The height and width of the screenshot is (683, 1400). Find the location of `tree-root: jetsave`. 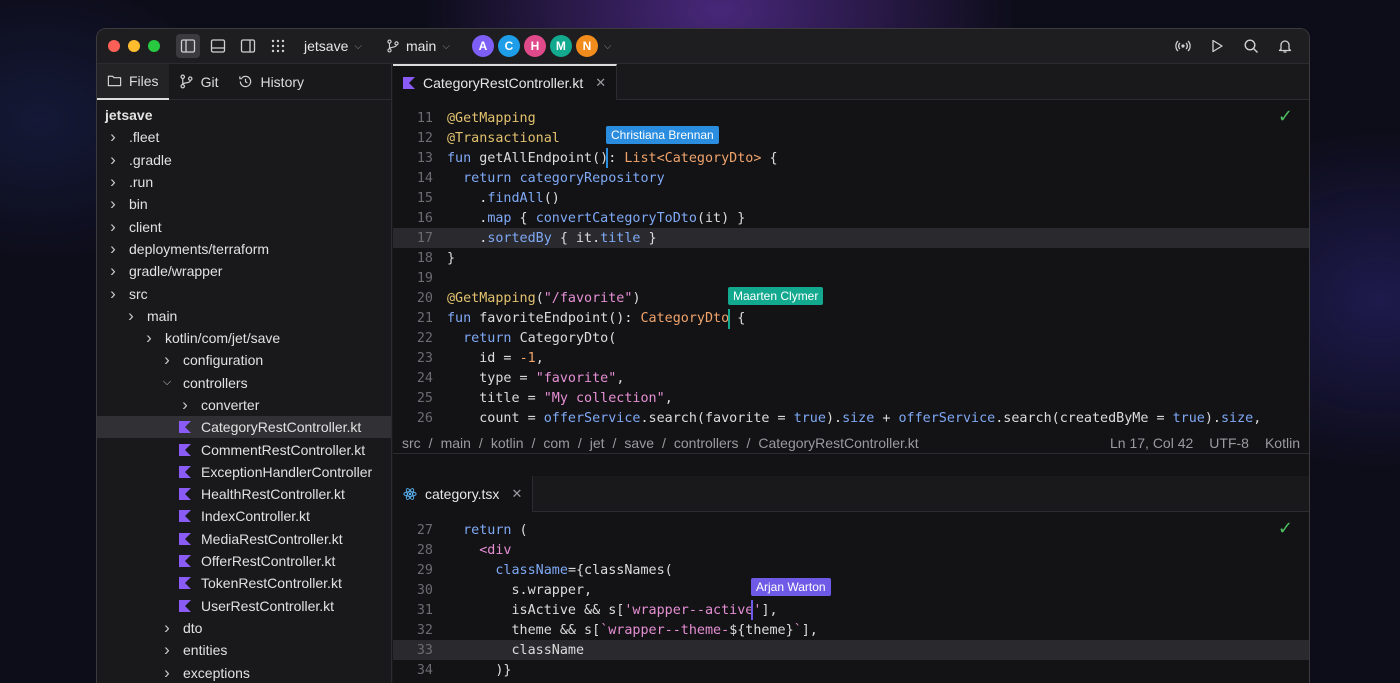

tree-root: jetsave is located at coordinates (244, 115).